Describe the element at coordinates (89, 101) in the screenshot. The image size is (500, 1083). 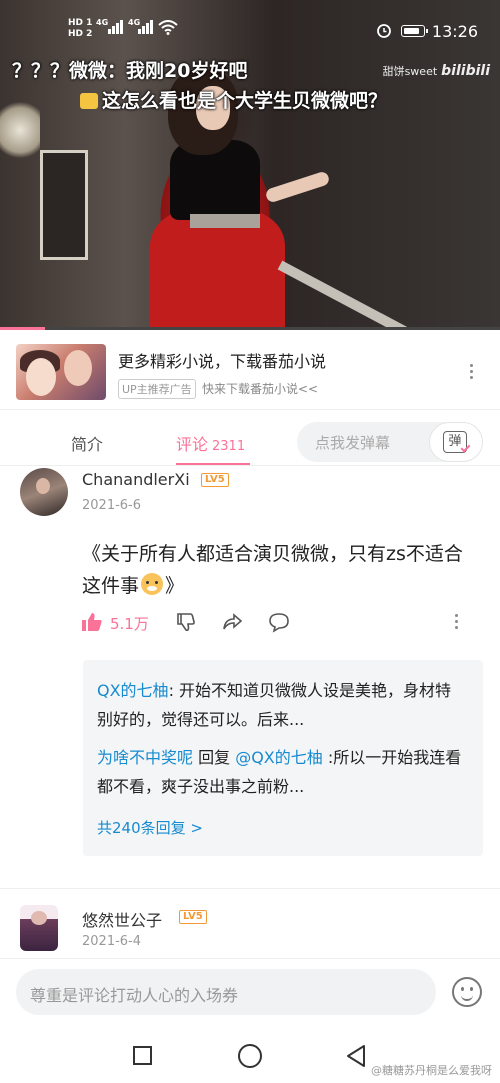
I see `thumb-up-badge-icon` at that location.